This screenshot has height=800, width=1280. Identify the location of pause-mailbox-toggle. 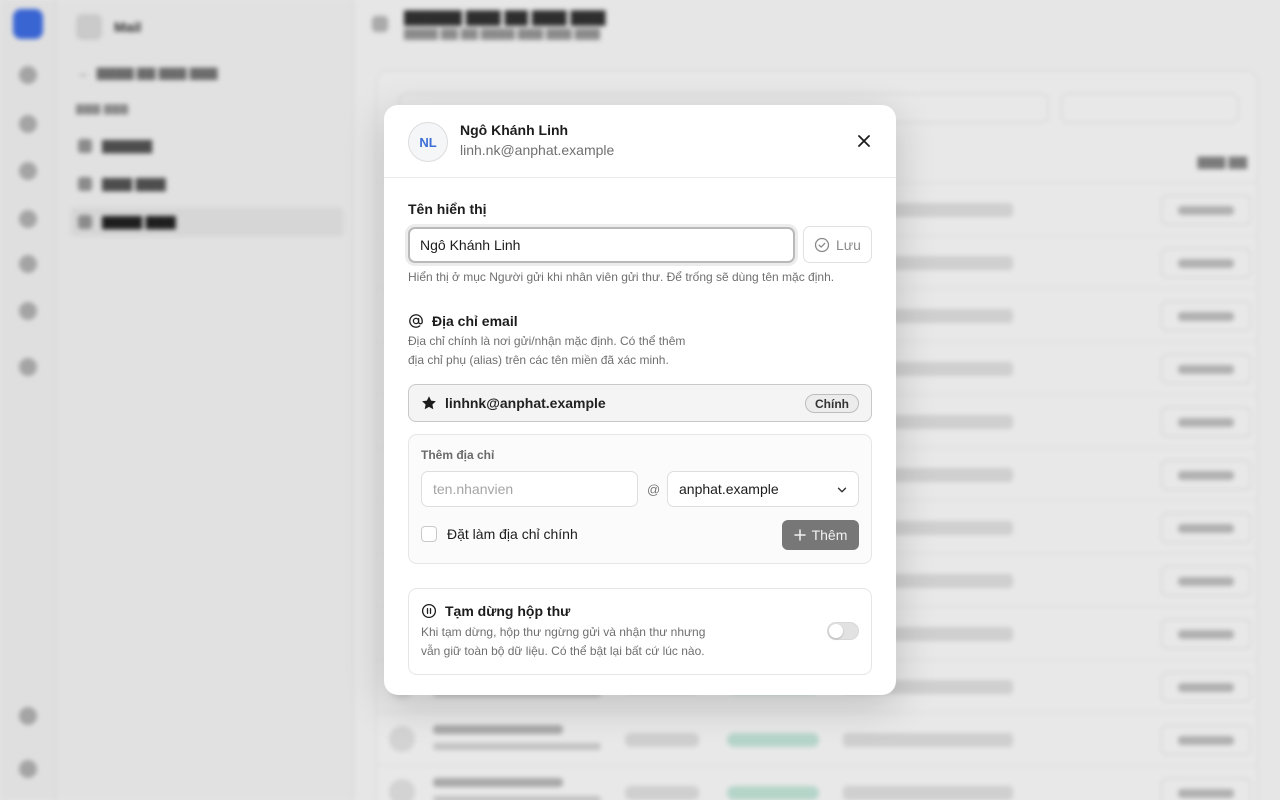
(843, 631).